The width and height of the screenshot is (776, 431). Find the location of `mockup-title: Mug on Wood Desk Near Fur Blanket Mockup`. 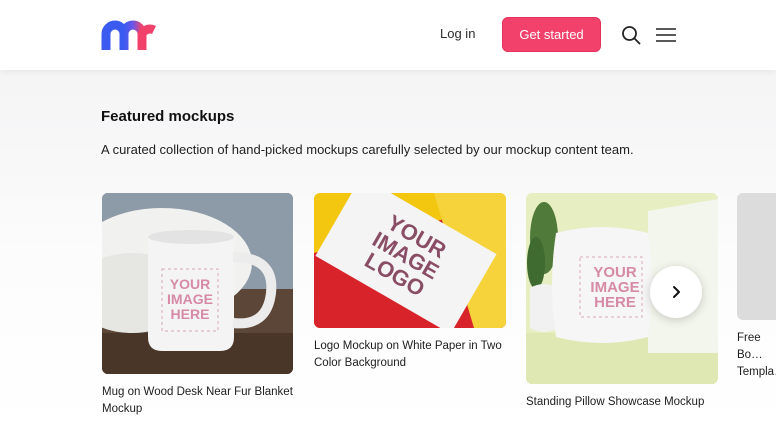

mockup-title: Mug on Wood Desk Near Fur Blanket Mockup is located at coordinates (197, 401).